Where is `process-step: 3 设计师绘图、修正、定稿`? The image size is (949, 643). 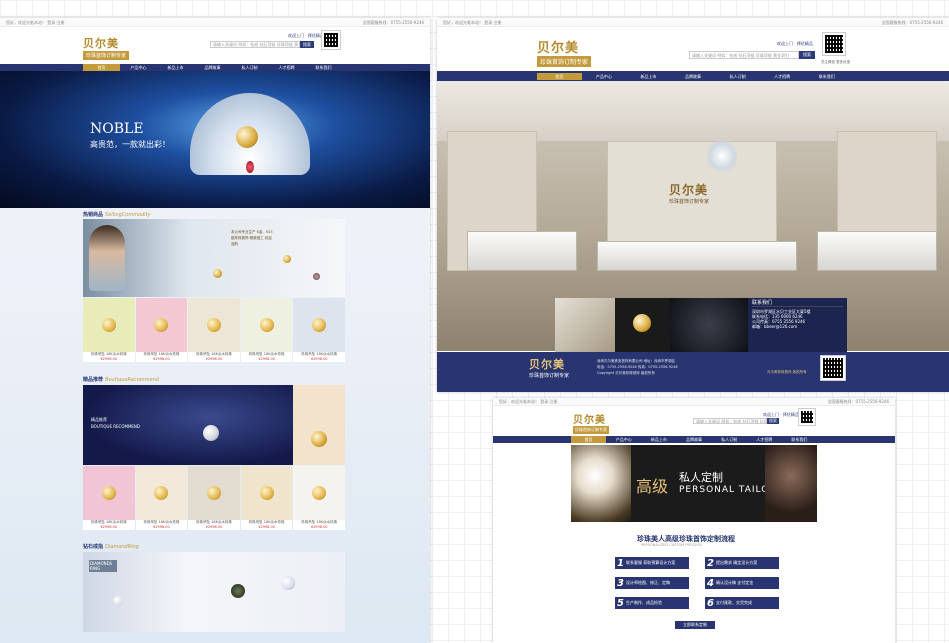 process-step: 3 设计师绘图、修正、定稿 is located at coordinates (652, 583).